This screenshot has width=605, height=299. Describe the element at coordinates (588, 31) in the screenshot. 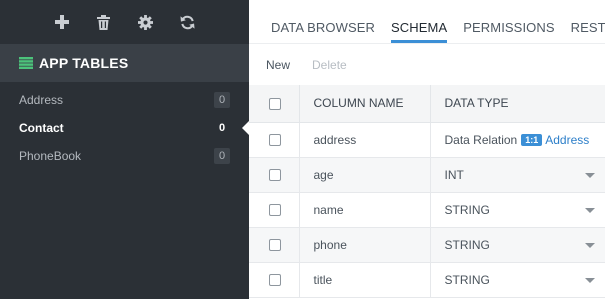

I see `tab-rest-console: REST CONSOLE` at that location.